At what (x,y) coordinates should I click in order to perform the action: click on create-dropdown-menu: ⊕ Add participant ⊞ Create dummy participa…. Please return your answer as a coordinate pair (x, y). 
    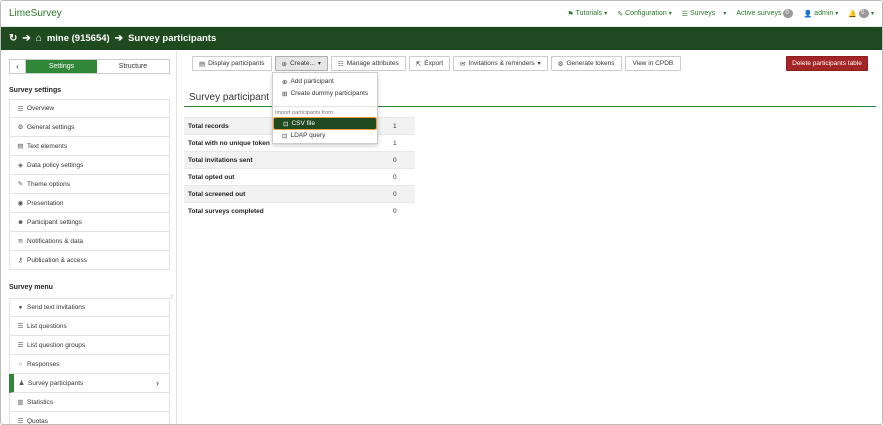
    Looking at the image, I should click on (325, 108).